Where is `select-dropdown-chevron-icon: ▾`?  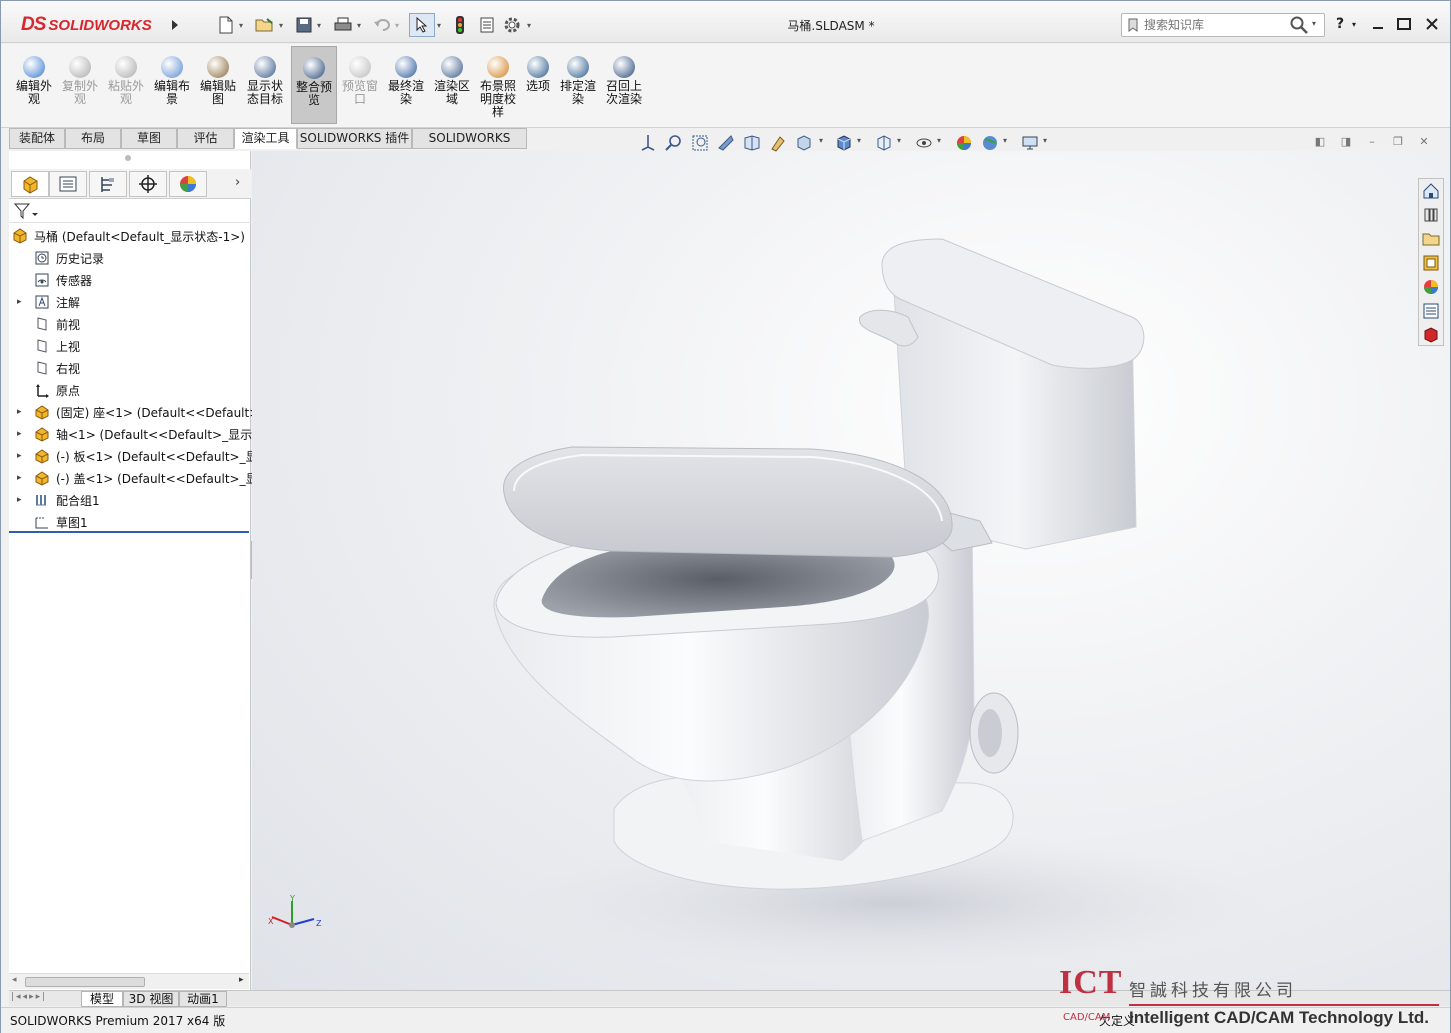 select-dropdown-chevron-icon: ▾ is located at coordinates (439, 25).